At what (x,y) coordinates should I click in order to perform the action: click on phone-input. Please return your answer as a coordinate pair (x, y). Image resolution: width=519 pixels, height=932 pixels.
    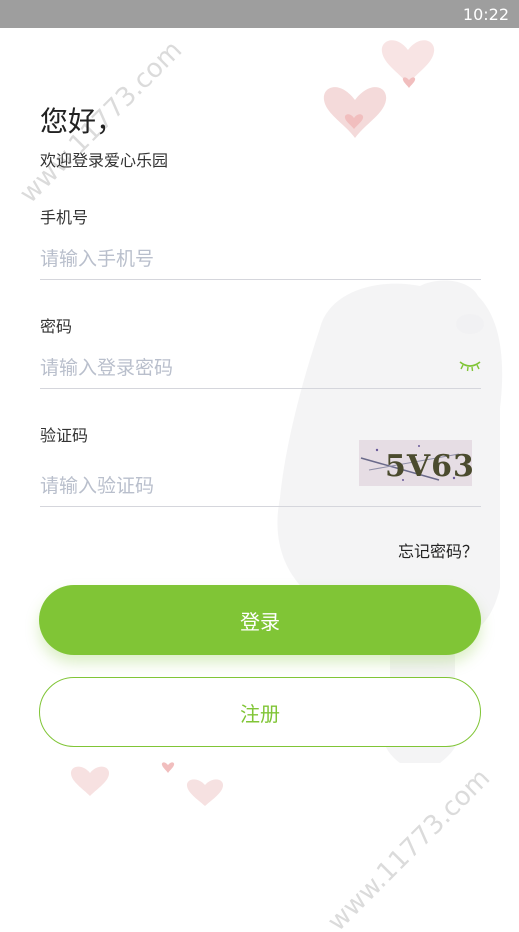
    Looking at the image, I should click on (260, 259).